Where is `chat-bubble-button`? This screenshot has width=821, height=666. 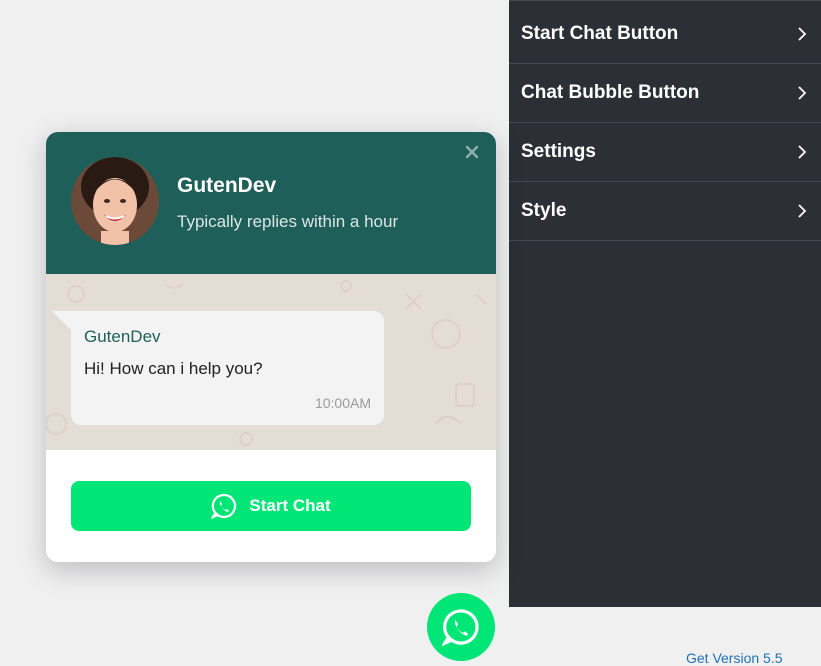 chat-bubble-button is located at coordinates (461, 627).